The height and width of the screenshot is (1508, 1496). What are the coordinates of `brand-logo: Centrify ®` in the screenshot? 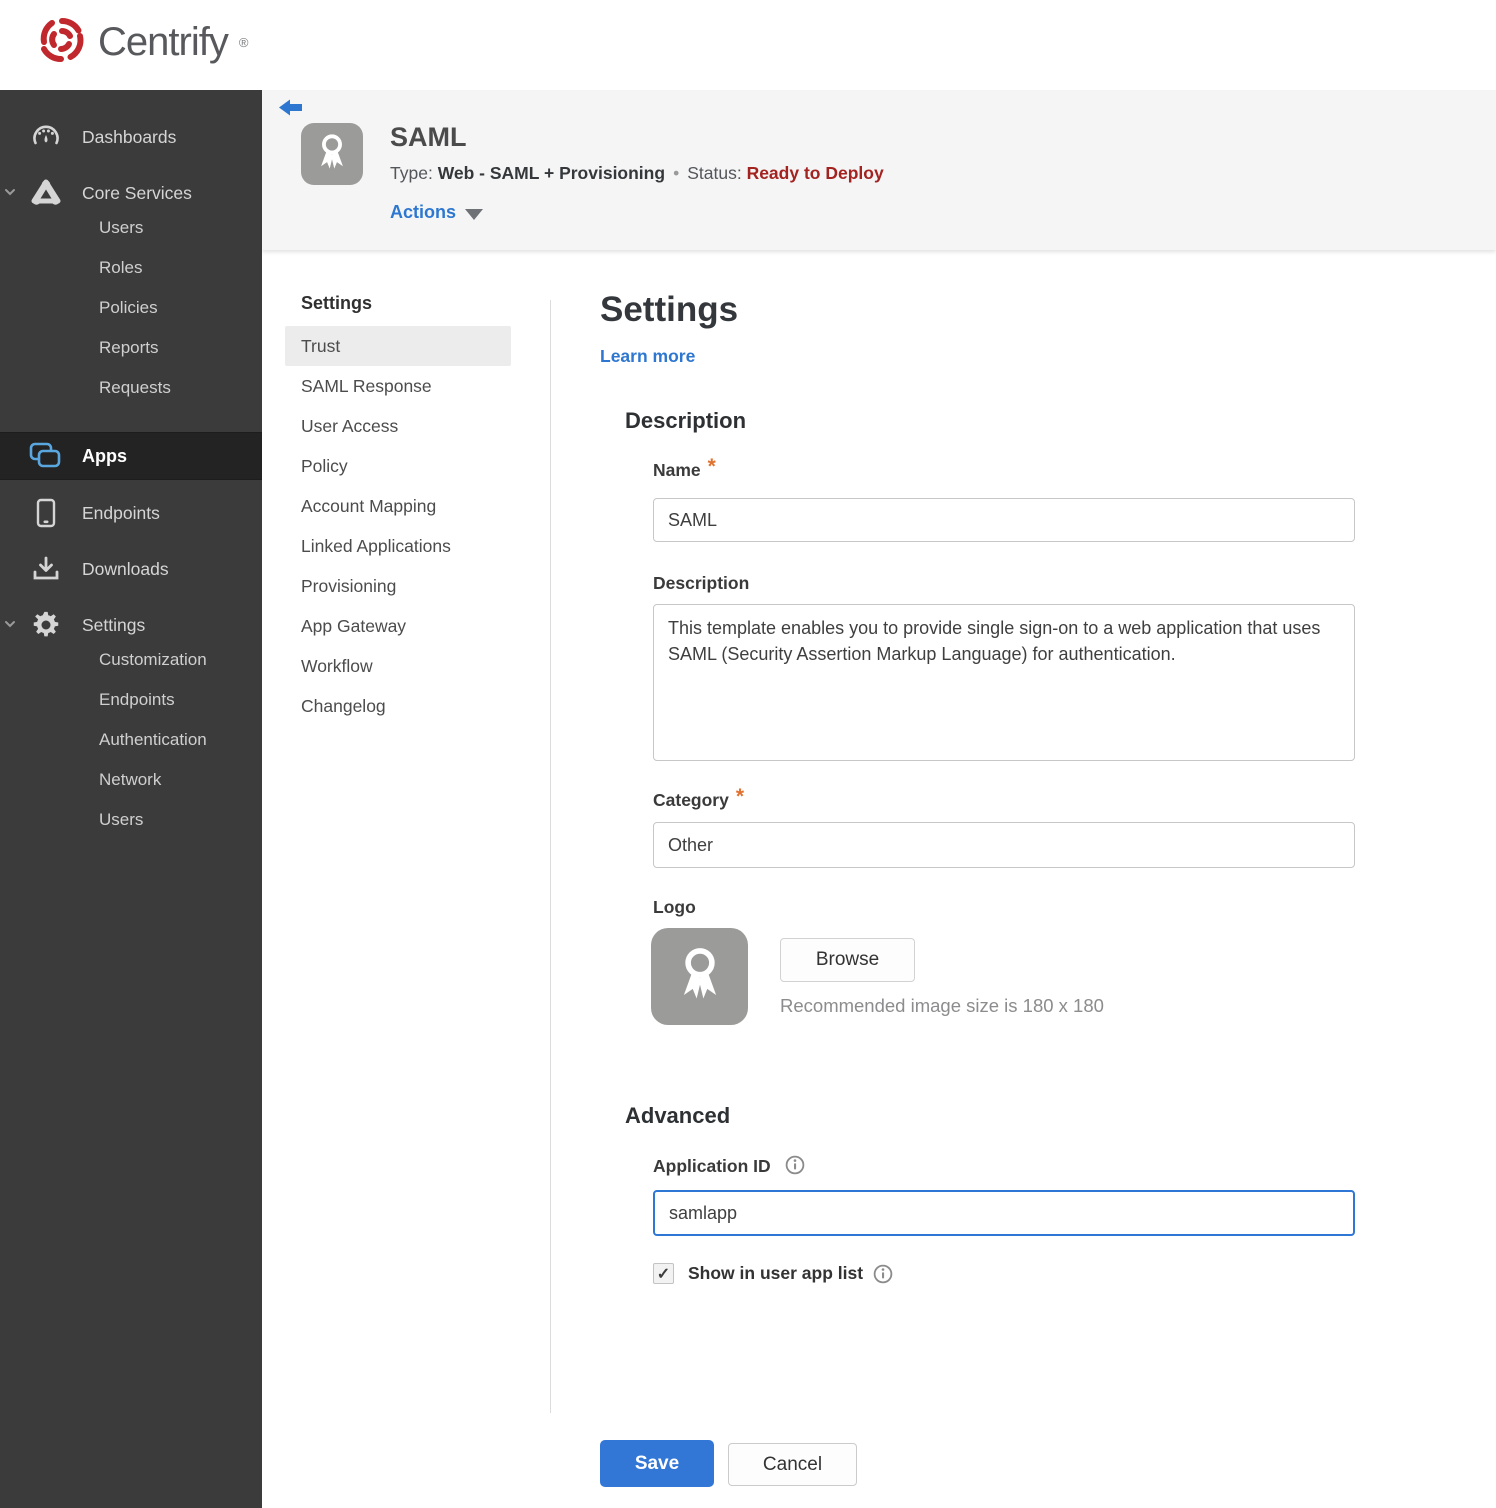 It's located at (142, 42).